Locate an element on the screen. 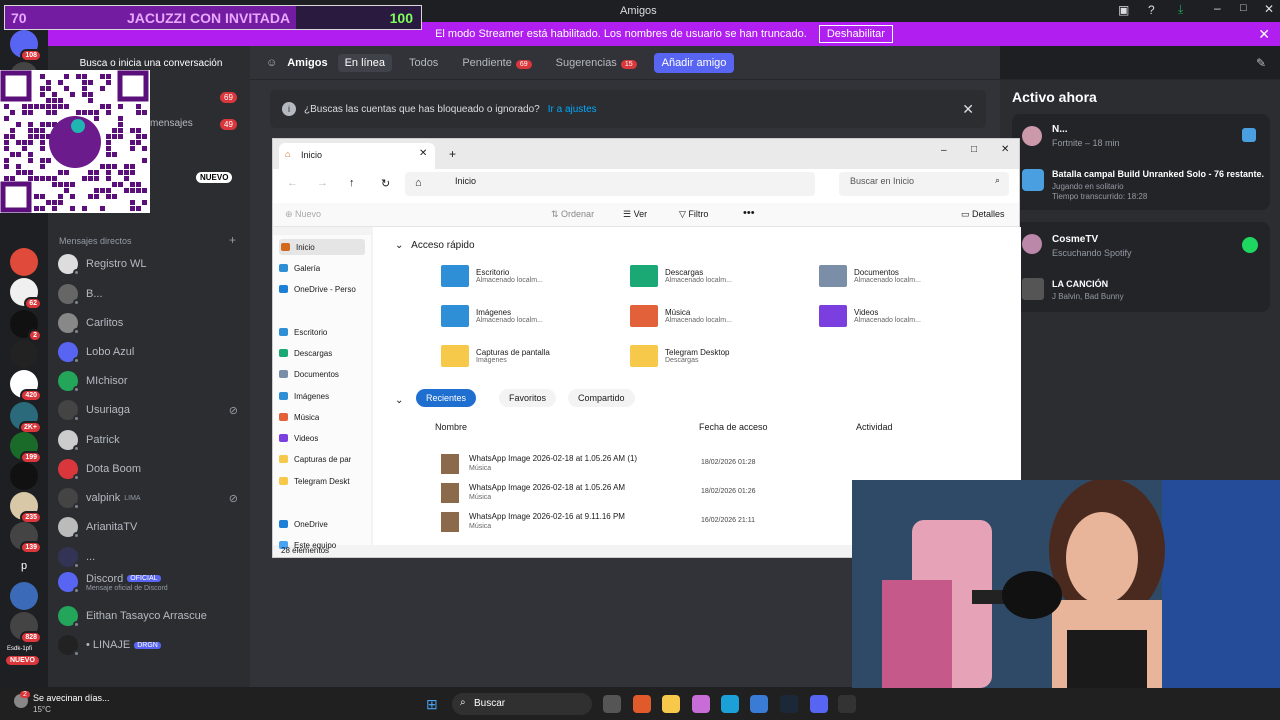 The image size is (1280, 720). dm-item: Patrick is located at coordinates (151, 440).